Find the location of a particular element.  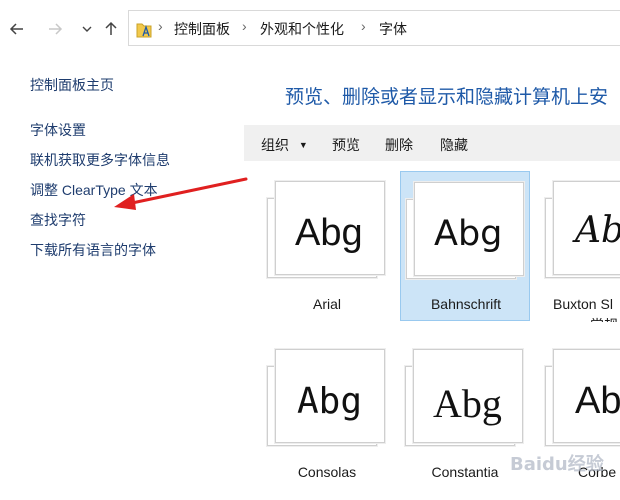

chevron-down-icon is located at coordinates (87, 29).